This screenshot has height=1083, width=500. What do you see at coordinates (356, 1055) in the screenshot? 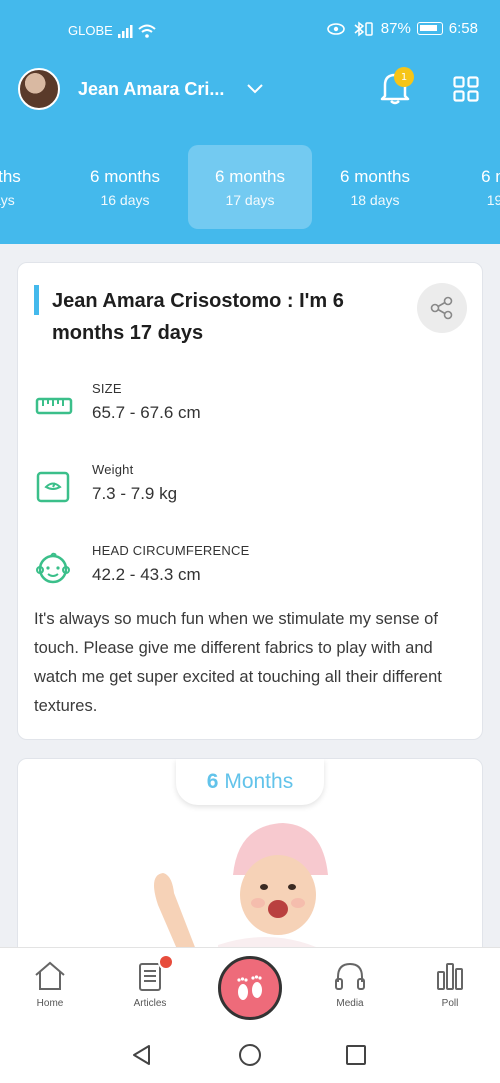
I see `recents-icon` at bounding box center [356, 1055].